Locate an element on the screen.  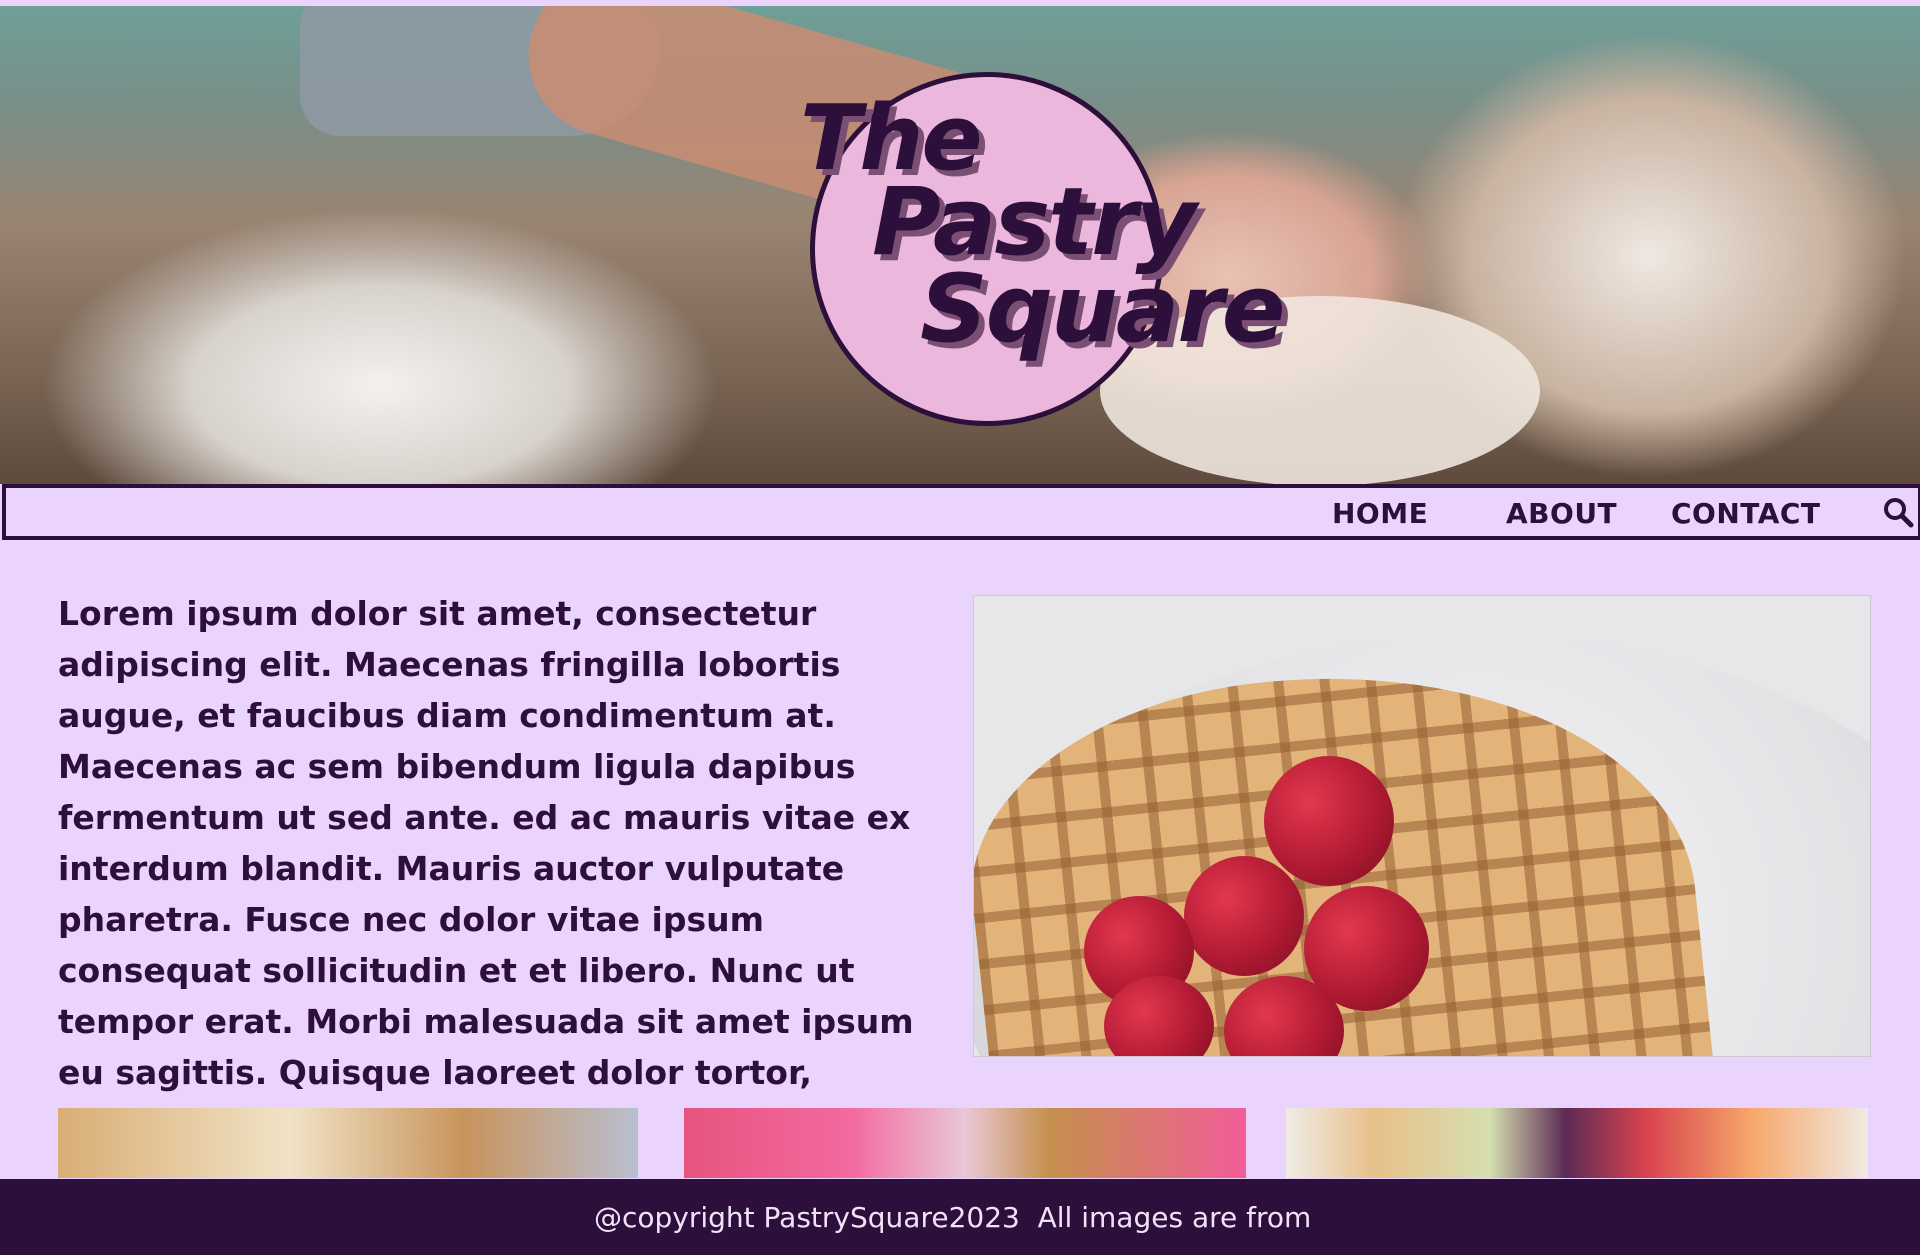
nav-contact-link: CONTACT is located at coordinates (1746, 513).